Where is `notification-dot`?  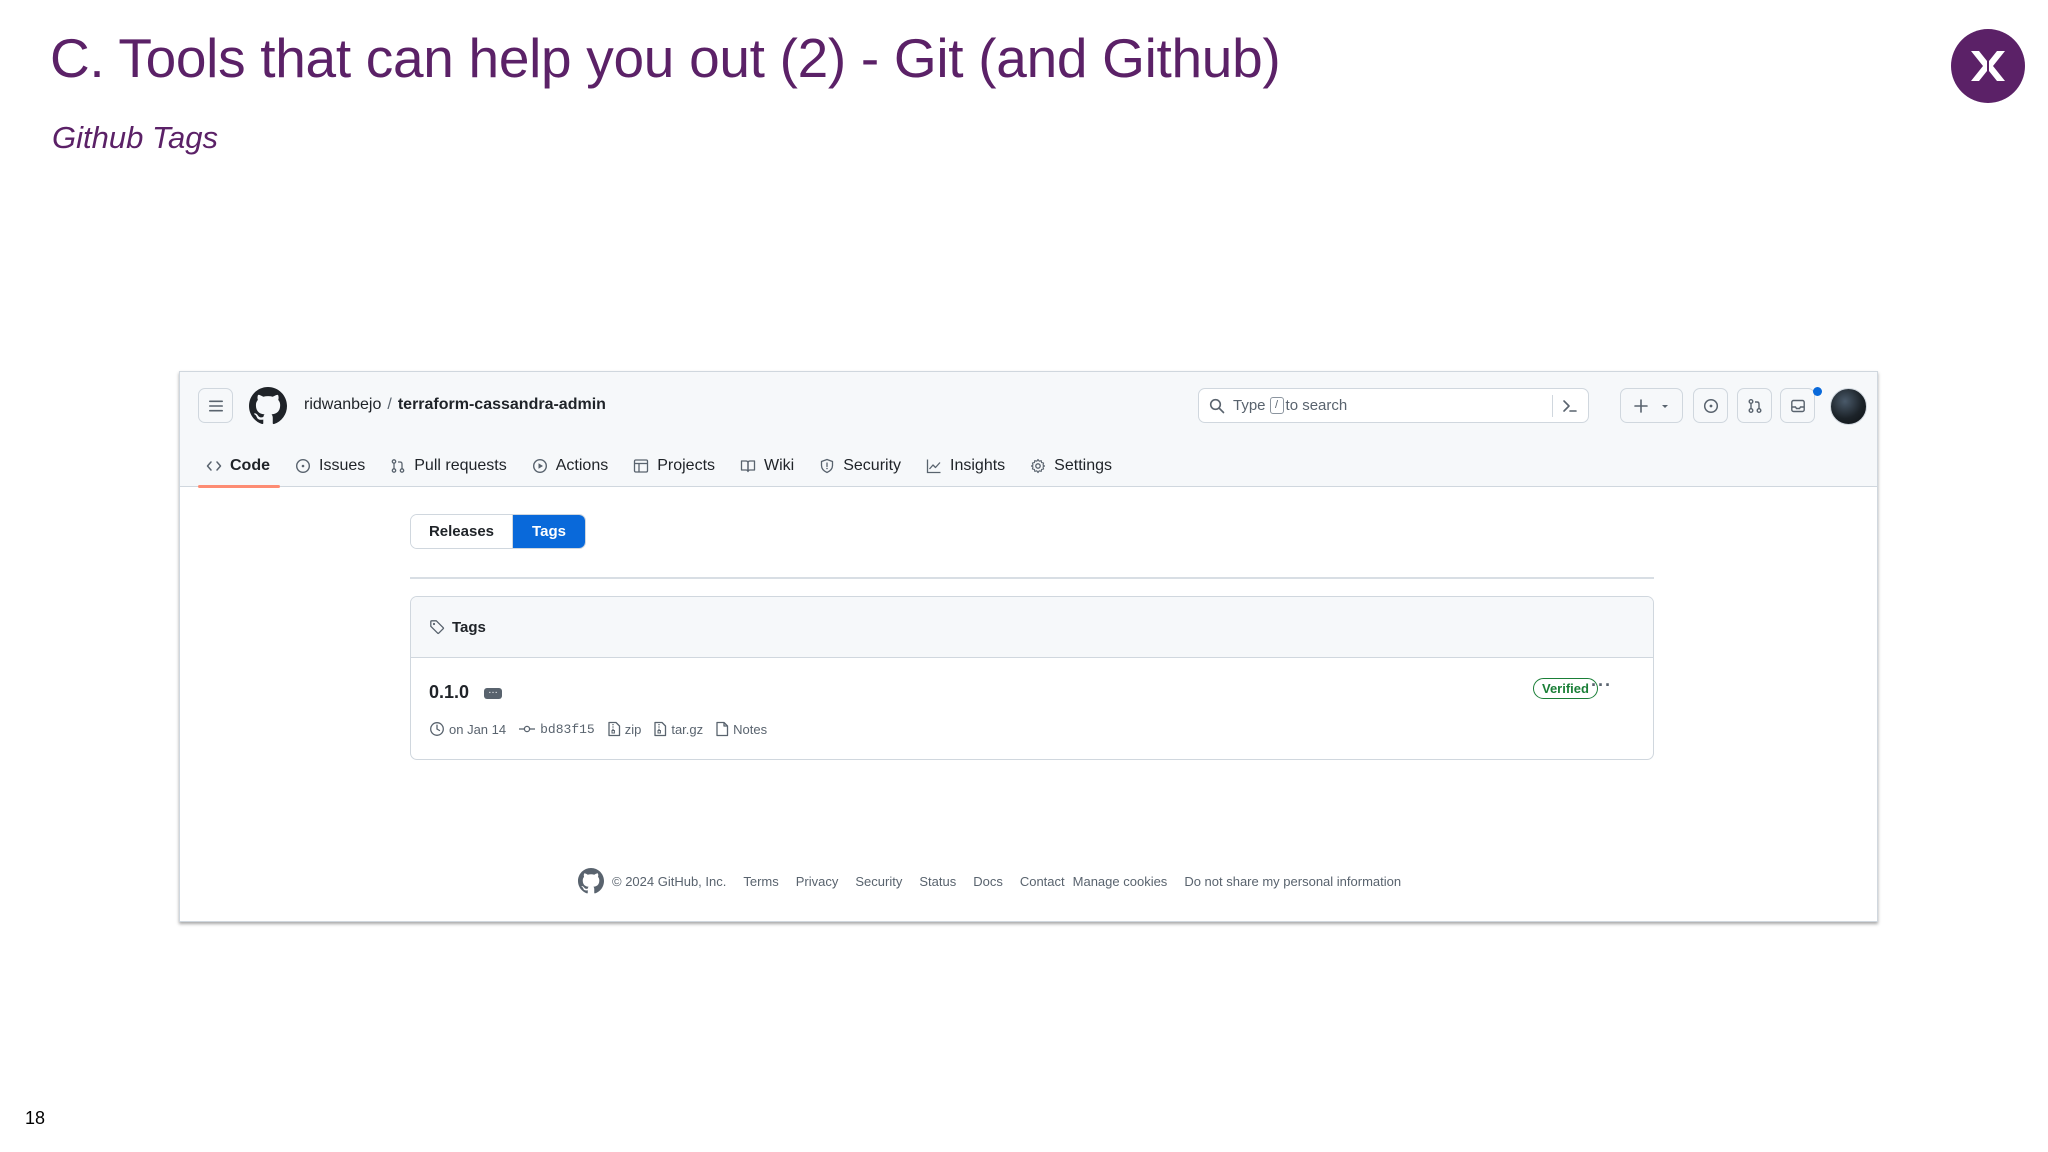
notification-dot is located at coordinates (1817, 391).